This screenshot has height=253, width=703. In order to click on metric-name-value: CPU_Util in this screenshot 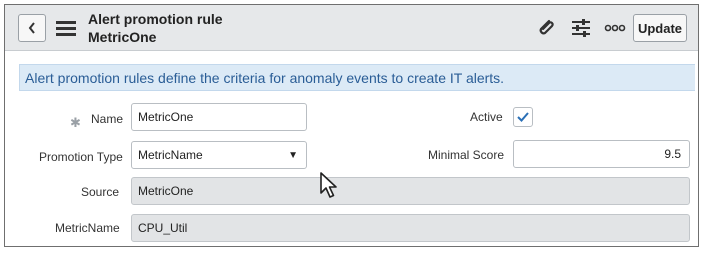, I will do `click(163, 228)`.